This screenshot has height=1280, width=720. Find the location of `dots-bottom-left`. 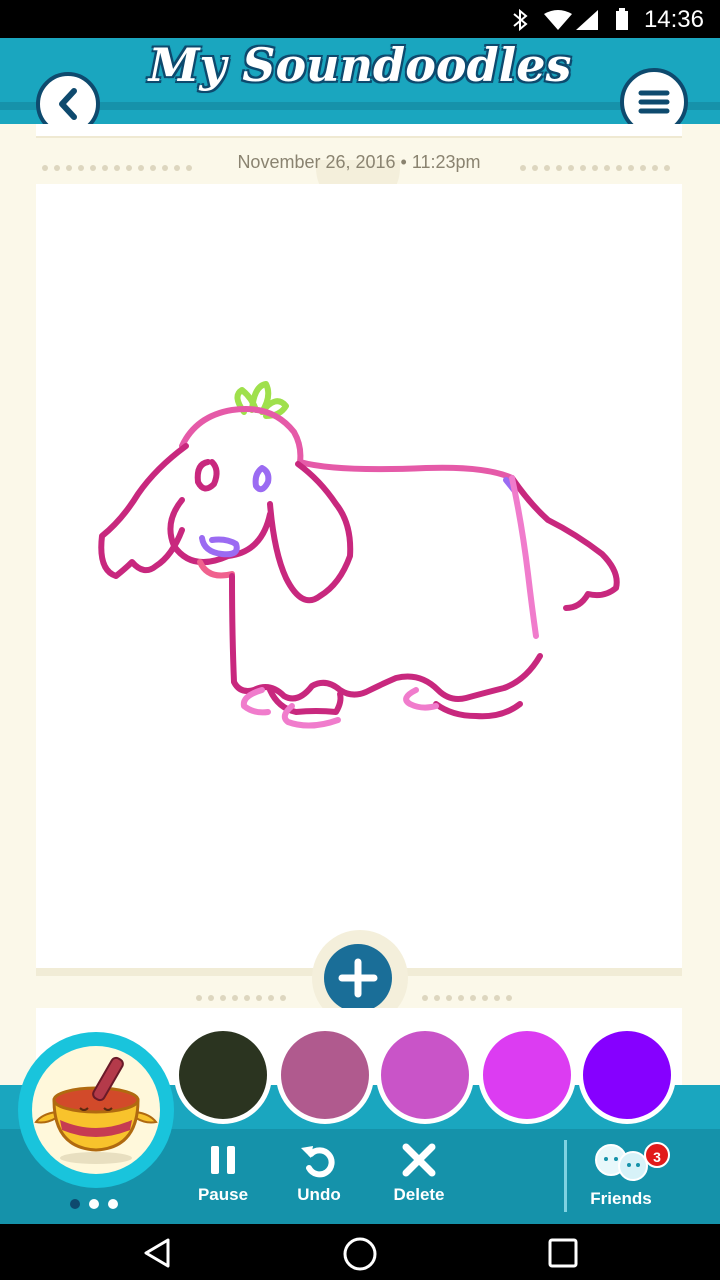

dots-bottom-left is located at coordinates (244, 994).